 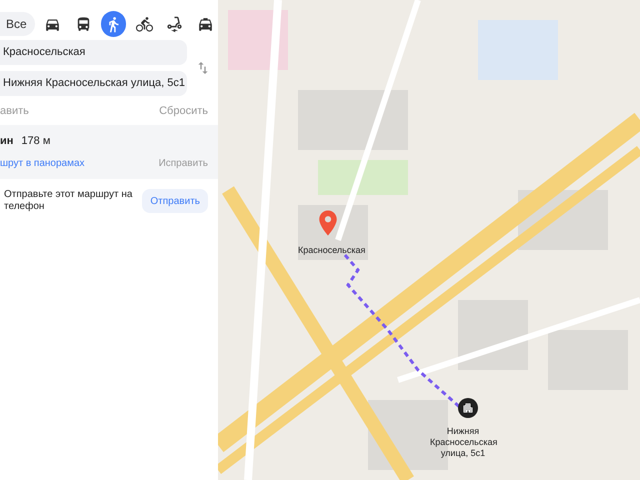 I want to click on scooter-icon, so click(x=175, y=24).